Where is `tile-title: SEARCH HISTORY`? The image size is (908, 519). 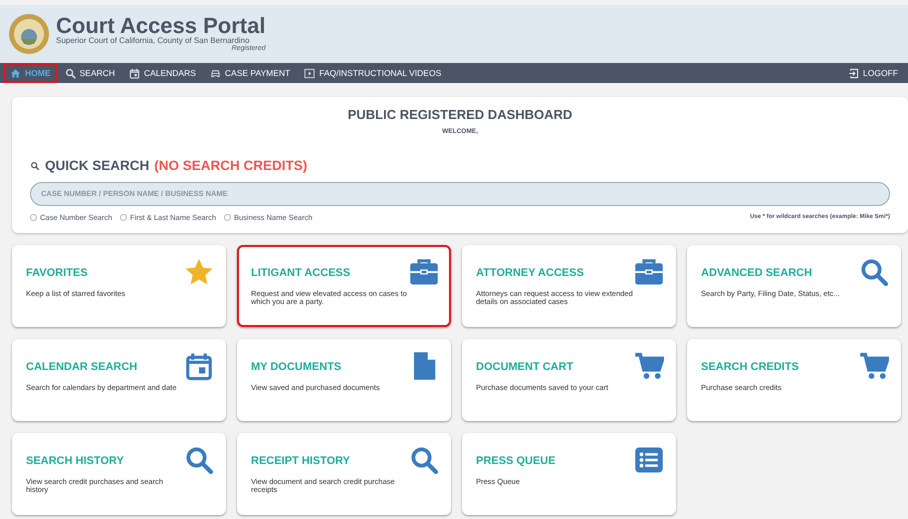 tile-title: SEARCH HISTORY is located at coordinates (75, 461).